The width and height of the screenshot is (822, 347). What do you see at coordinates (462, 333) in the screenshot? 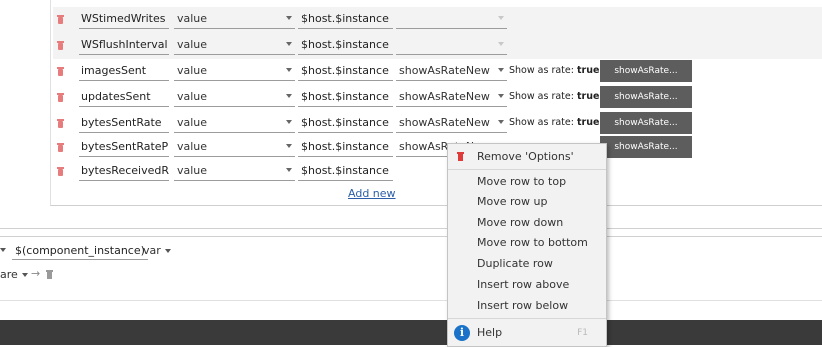
I see `info-icon: i` at bounding box center [462, 333].